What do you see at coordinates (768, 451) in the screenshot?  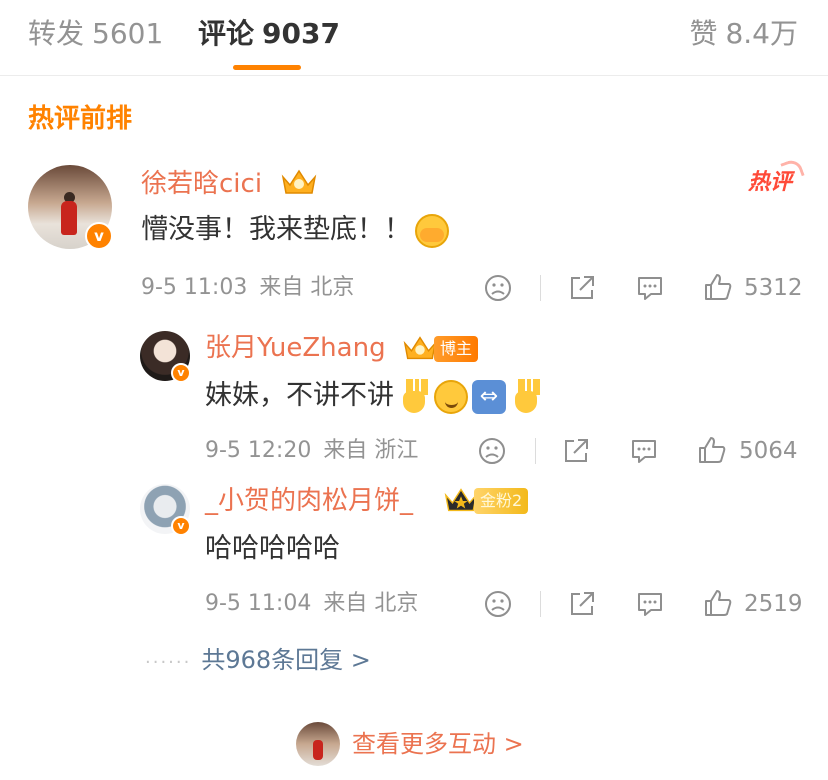 I see `like-count: 5064` at bounding box center [768, 451].